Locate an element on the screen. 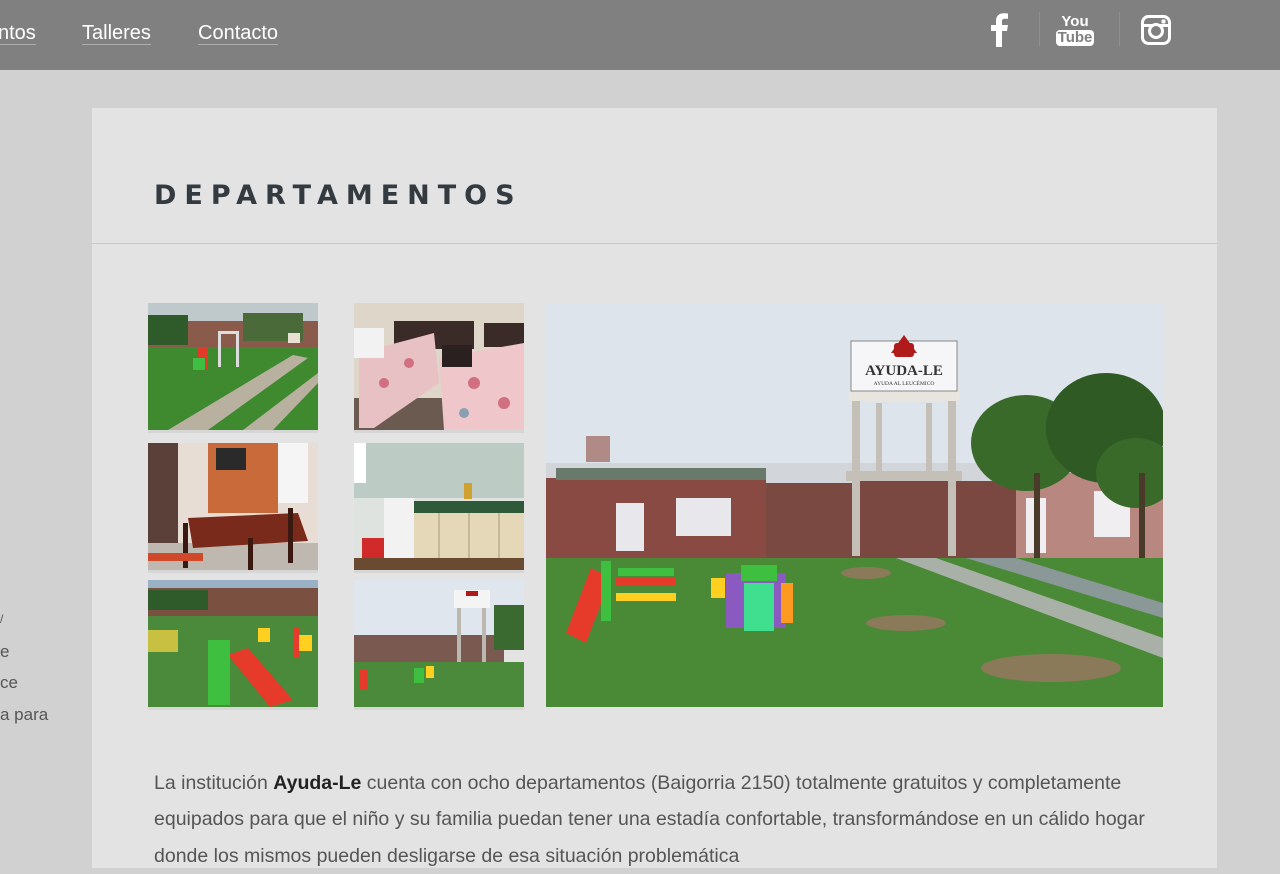 The width and height of the screenshot is (1280, 874). nav-link-departamentos: ntos is located at coordinates (18, 33).